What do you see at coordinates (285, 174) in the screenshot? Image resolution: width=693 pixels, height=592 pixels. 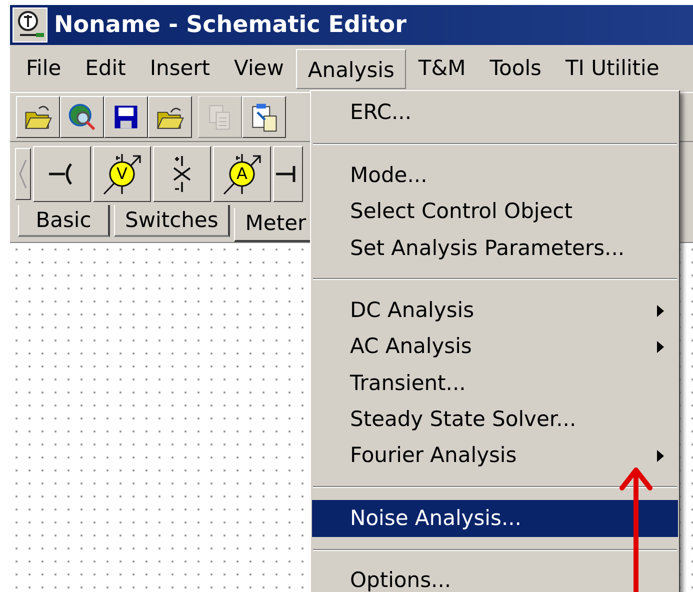 I see `wire-icon` at bounding box center [285, 174].